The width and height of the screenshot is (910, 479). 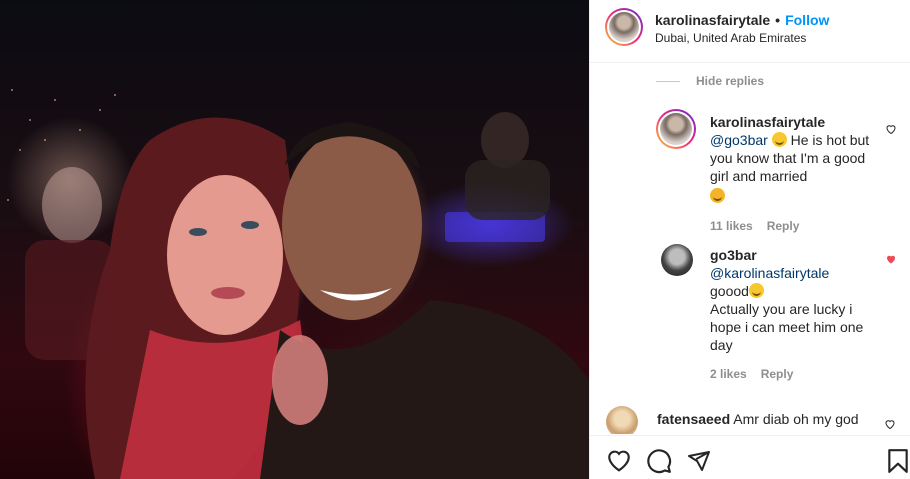 I want to click on heart-icon, so click(x=619, y=460).